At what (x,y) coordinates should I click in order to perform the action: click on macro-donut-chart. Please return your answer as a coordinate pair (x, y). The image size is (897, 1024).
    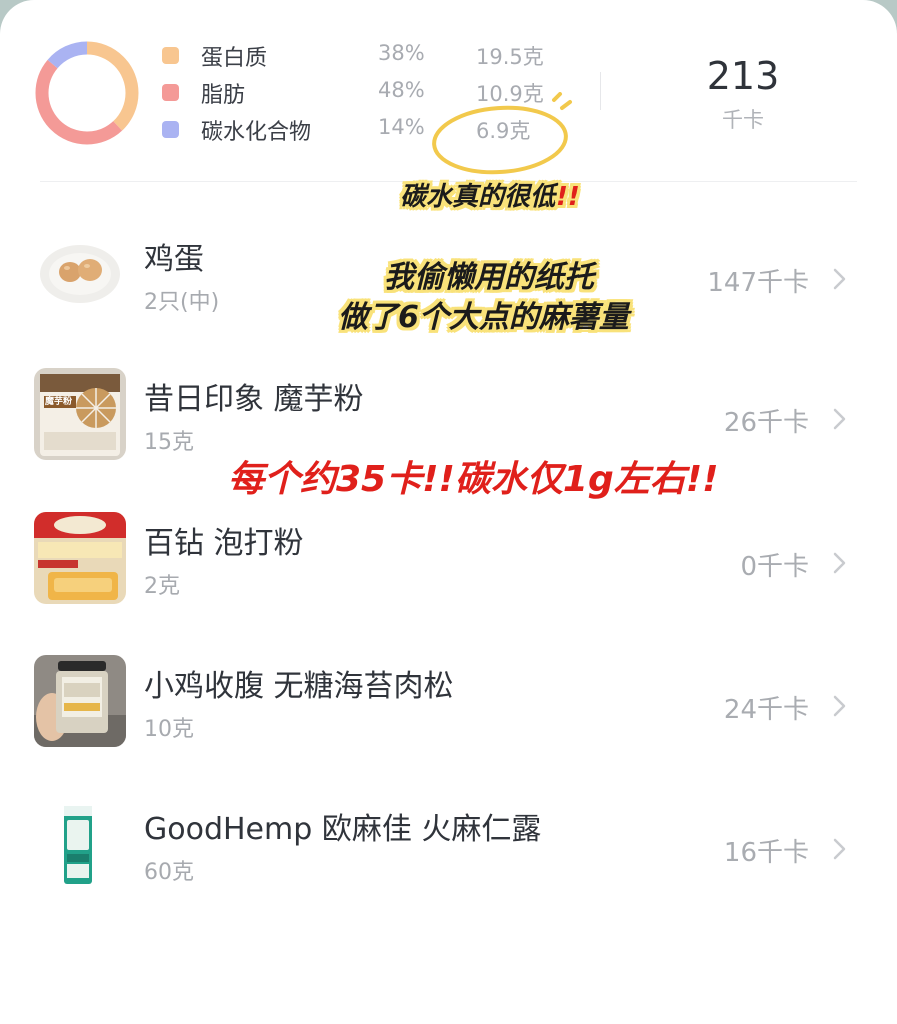
    Looking at the image, I should click on (87, 93).